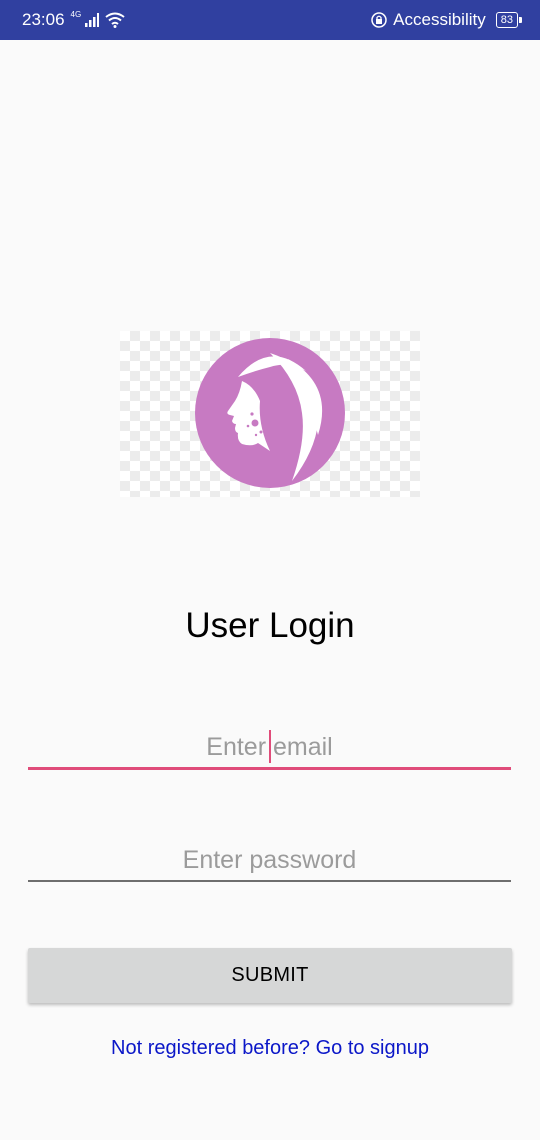  Describe the element at coordinates (92, 20) in the screenshot. I see `signal-icon` at that location.